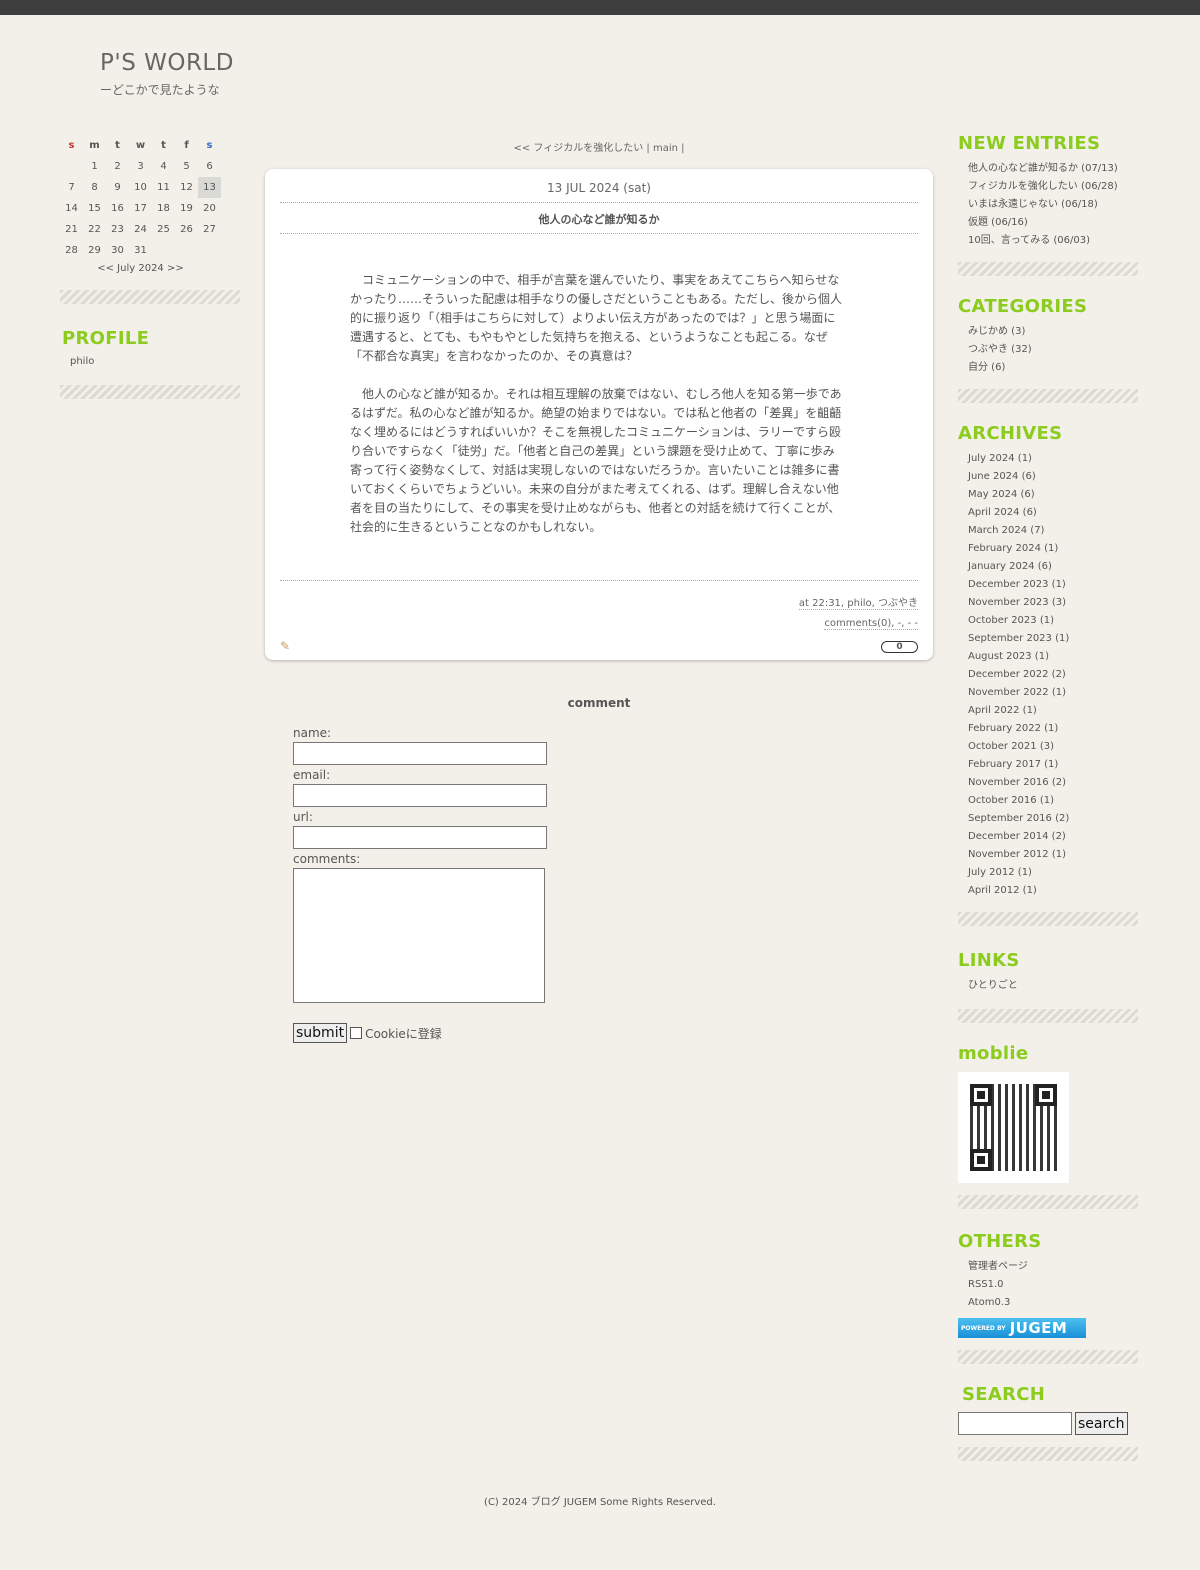 This screenshot has height=1570, width=1200. What do you see at coordinates (140, 166) in the screenshot?
I see `calendar-day: 3` at bounding box center [140, 166].